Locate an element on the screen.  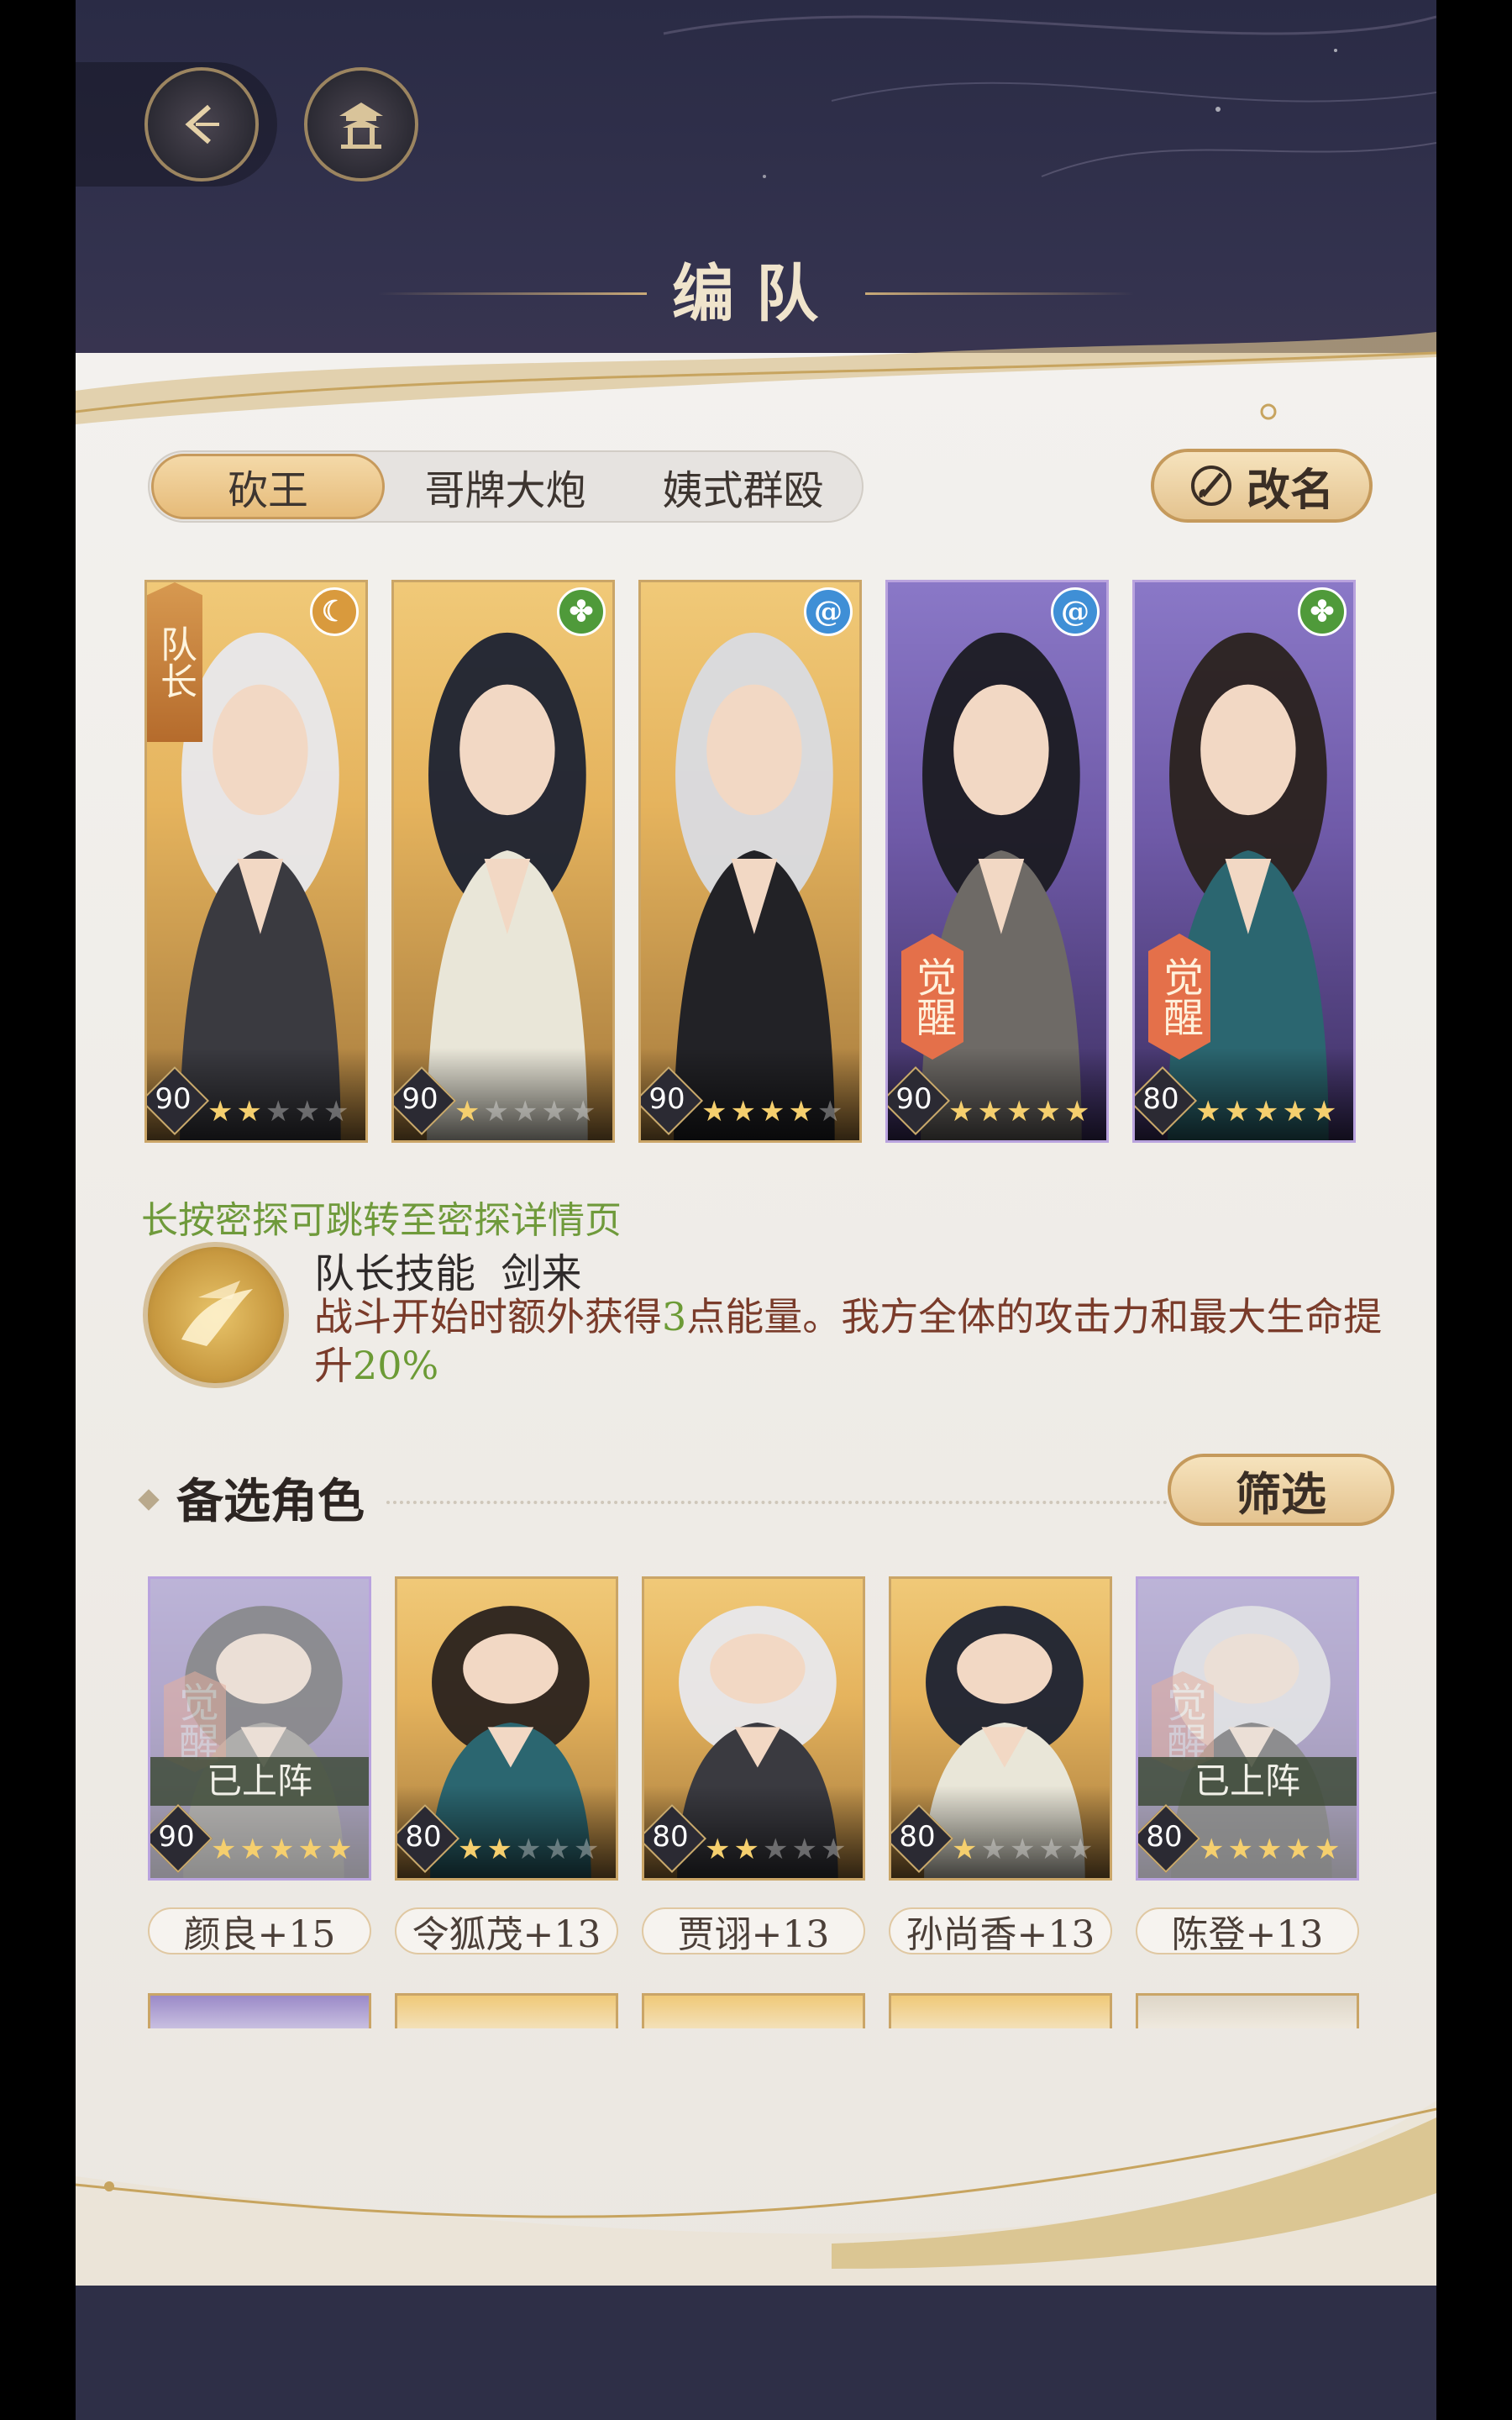
team-slot-card: @ 觉醒 90 ★ ★ ★ ★ ★ is located at coordinates (997, 862).